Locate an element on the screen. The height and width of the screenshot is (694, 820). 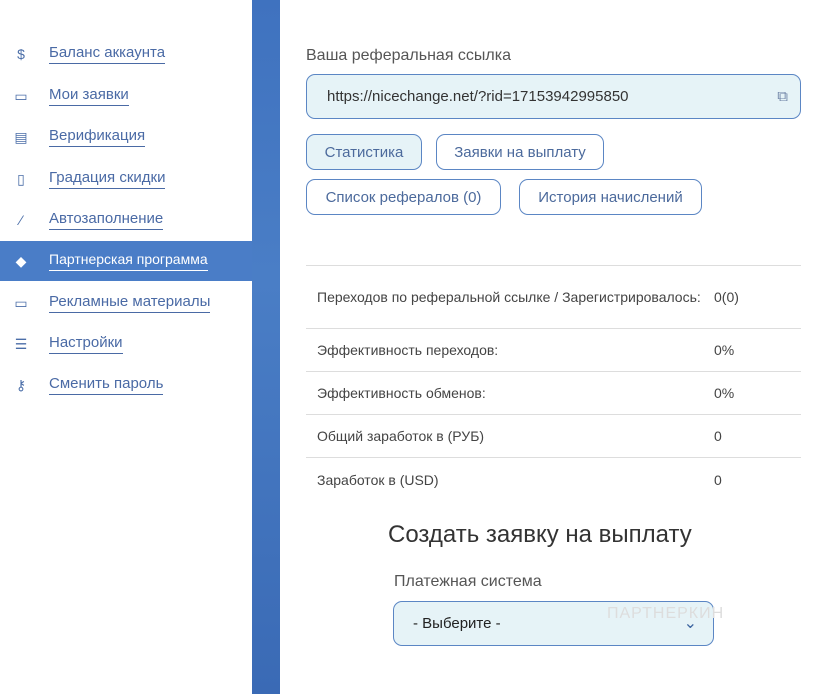
sidebar-item-verification: ▤ Верификация is located at coordinates (126, 137).